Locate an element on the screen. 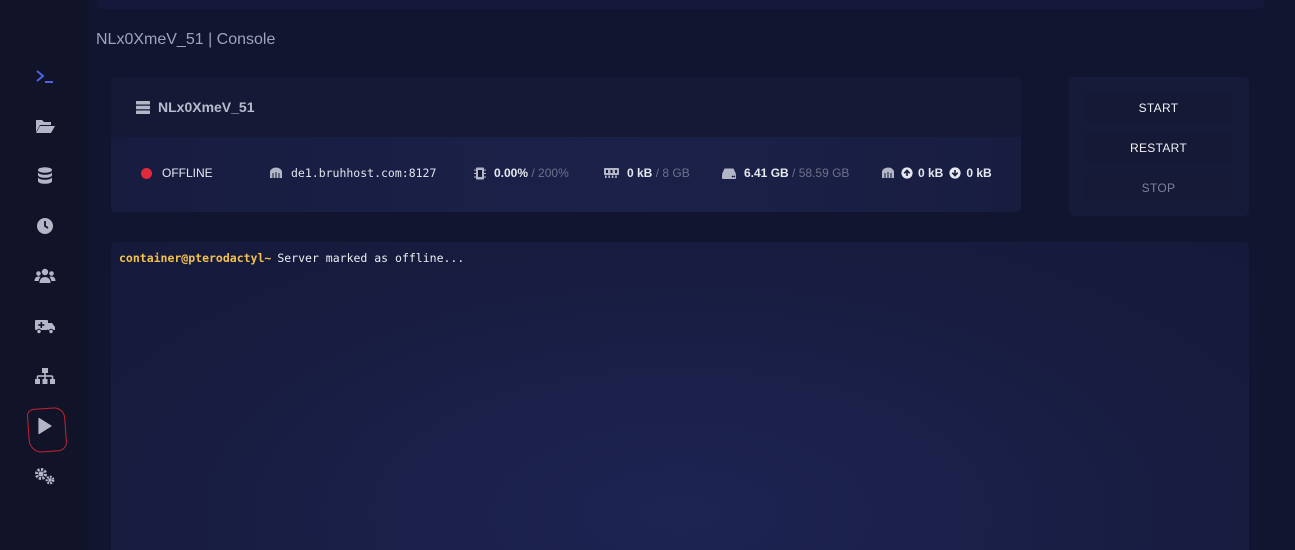  status-dot is located at coordinates (146, 173).